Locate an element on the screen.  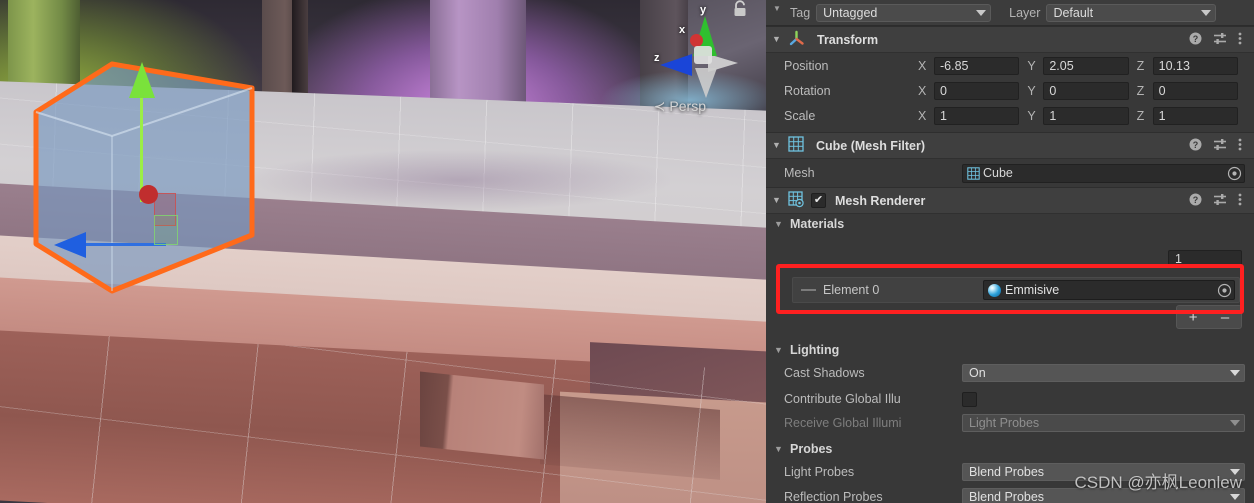
rotation-z-input: 0 is located at coordinates (1195, 90).